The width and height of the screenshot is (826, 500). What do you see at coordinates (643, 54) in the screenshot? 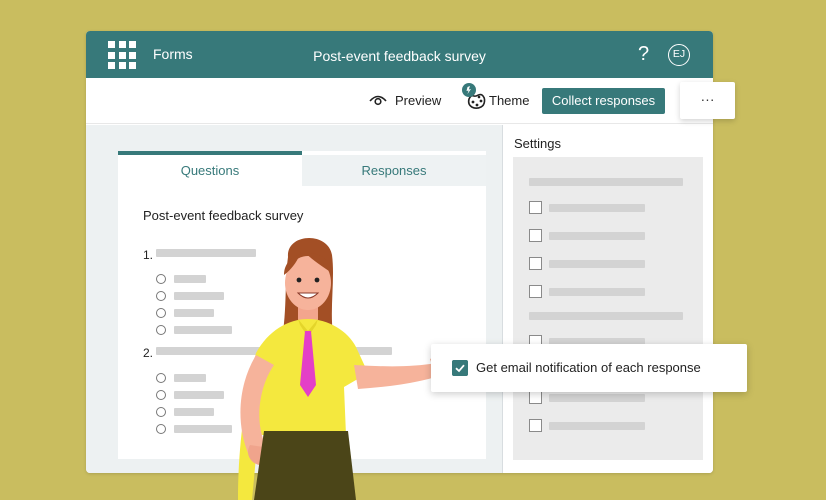
I see `help-icon: ?` at bounding box center [643, 54].